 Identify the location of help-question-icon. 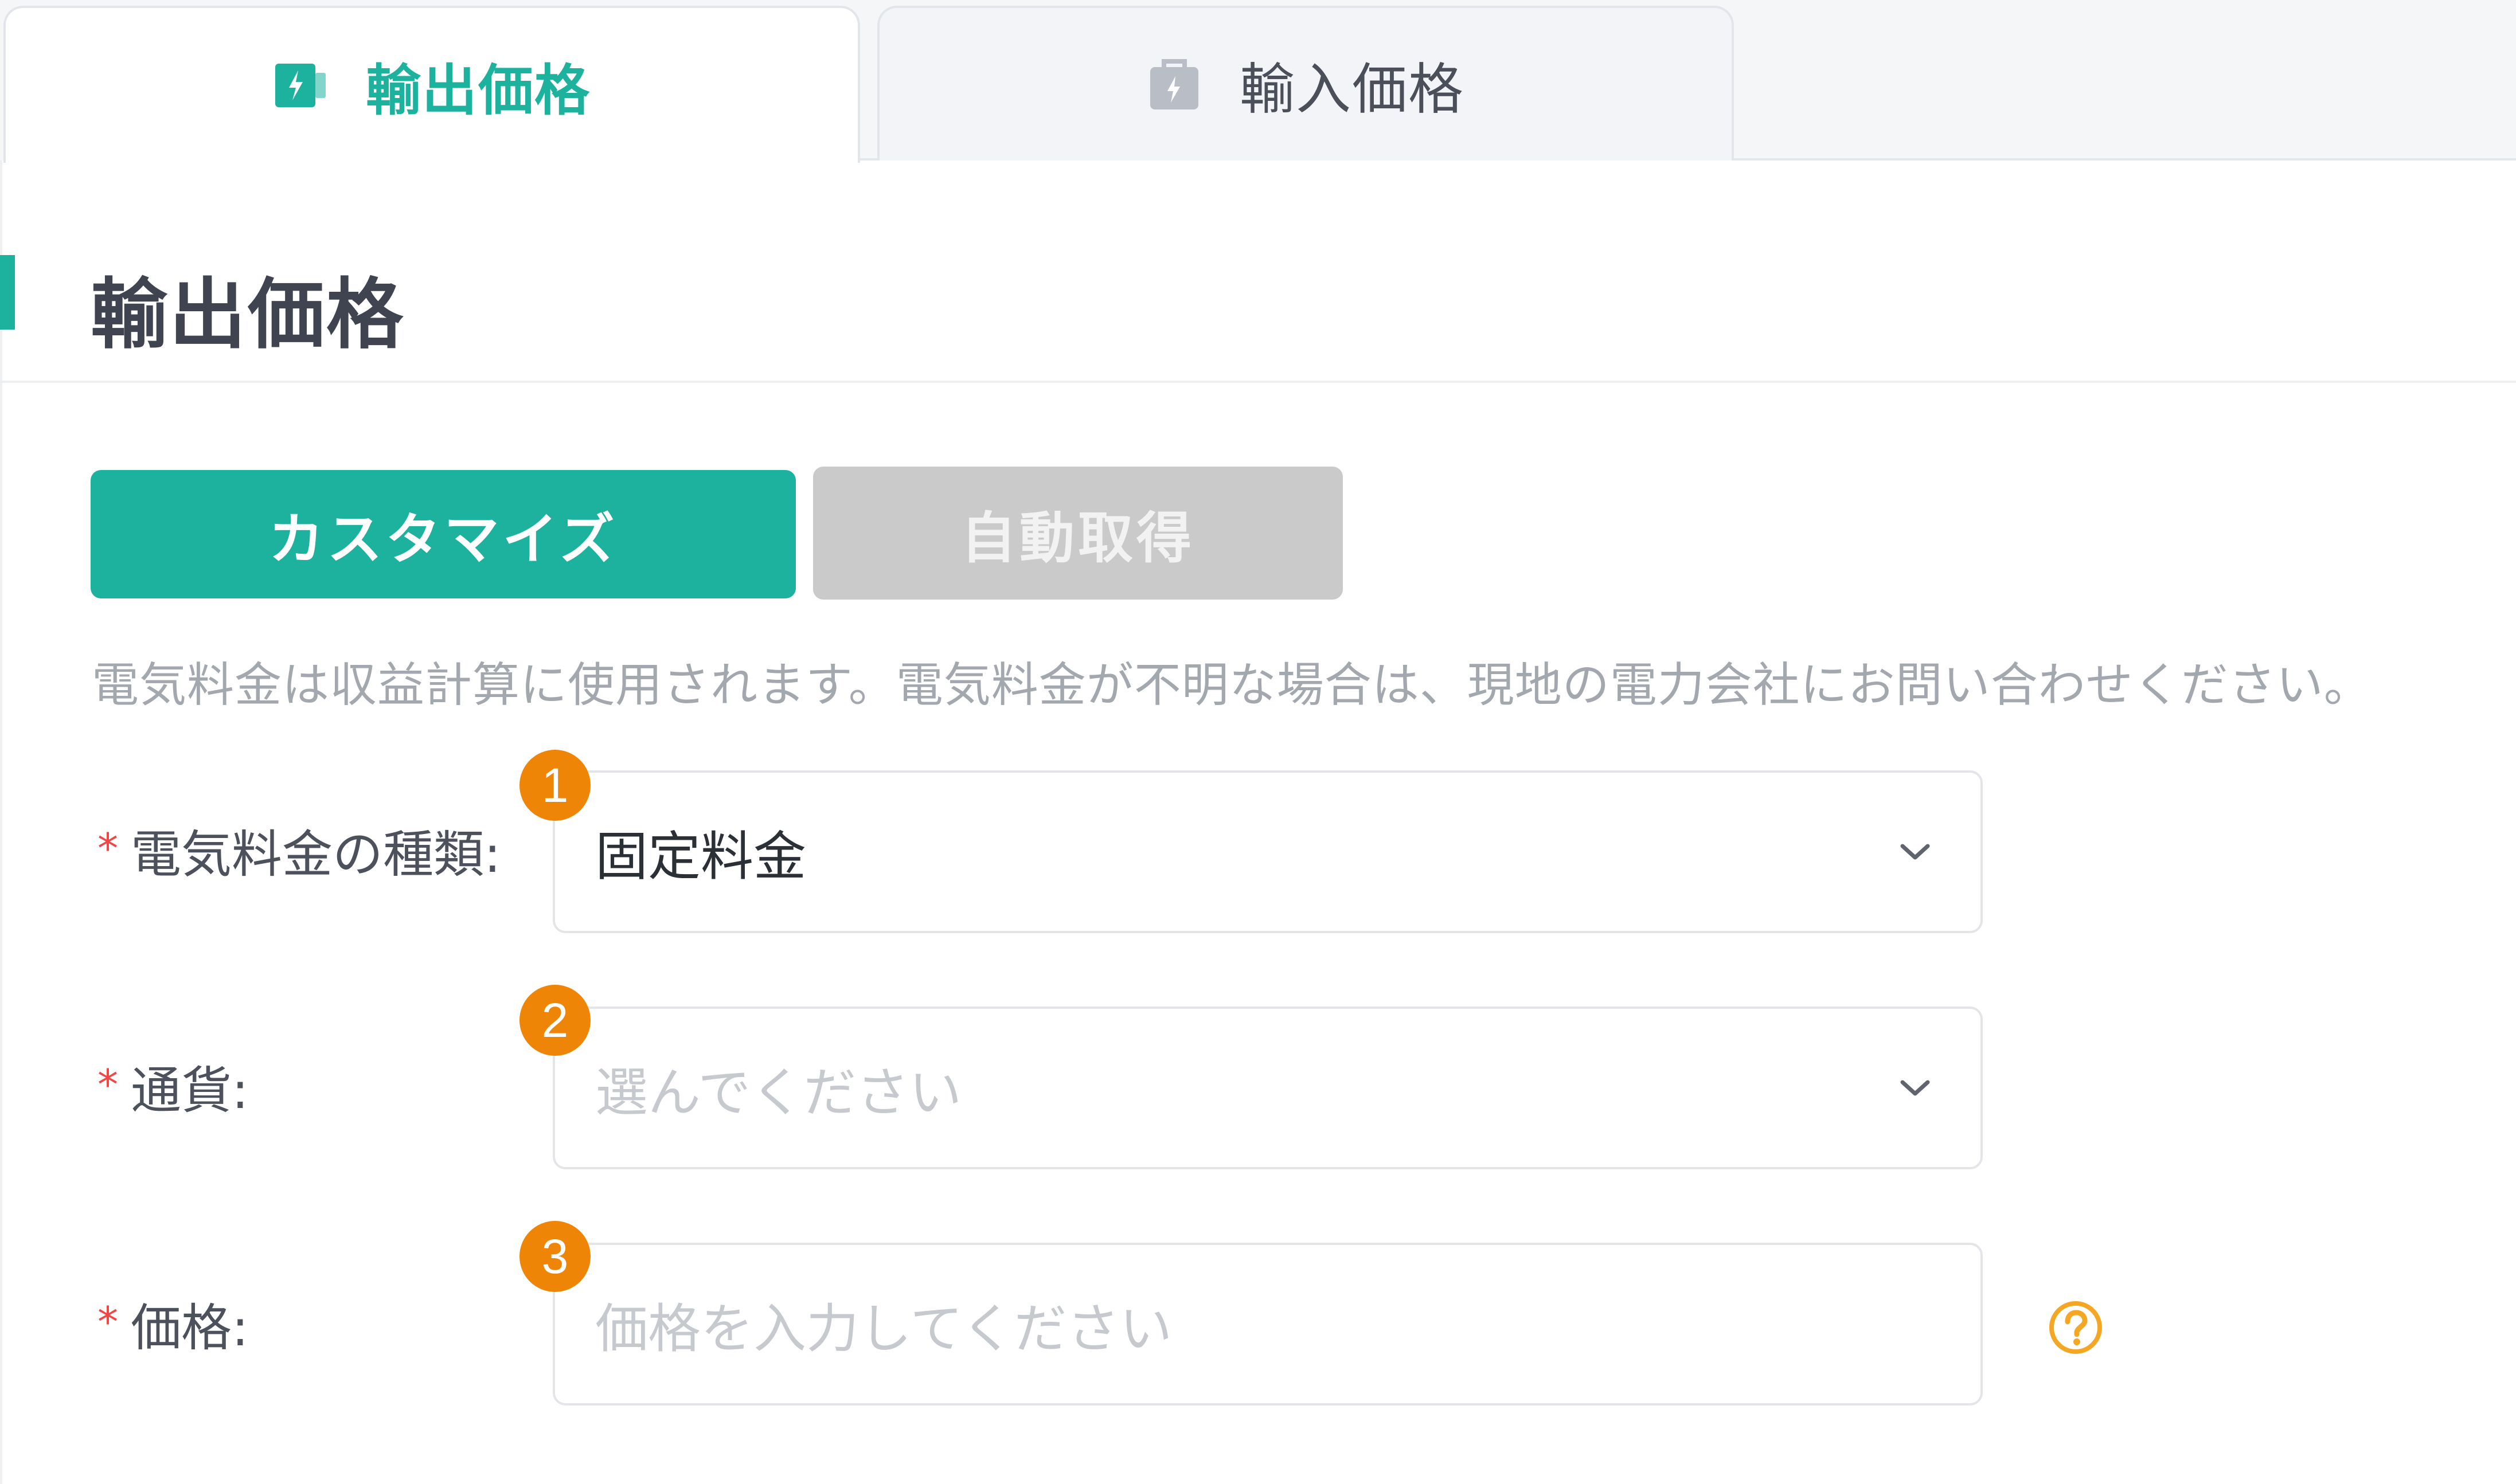
(2075, 1327).